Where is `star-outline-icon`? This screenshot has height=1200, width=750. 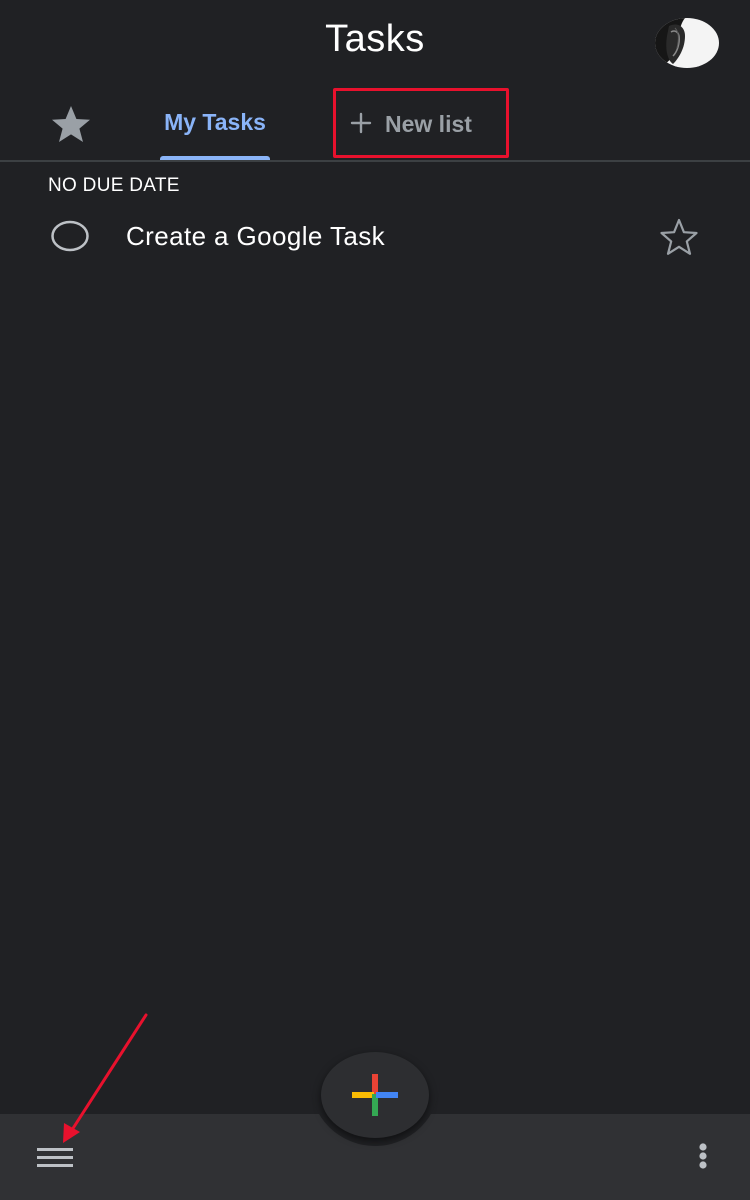 star-outline-icon is located at coordinates (679, 236).